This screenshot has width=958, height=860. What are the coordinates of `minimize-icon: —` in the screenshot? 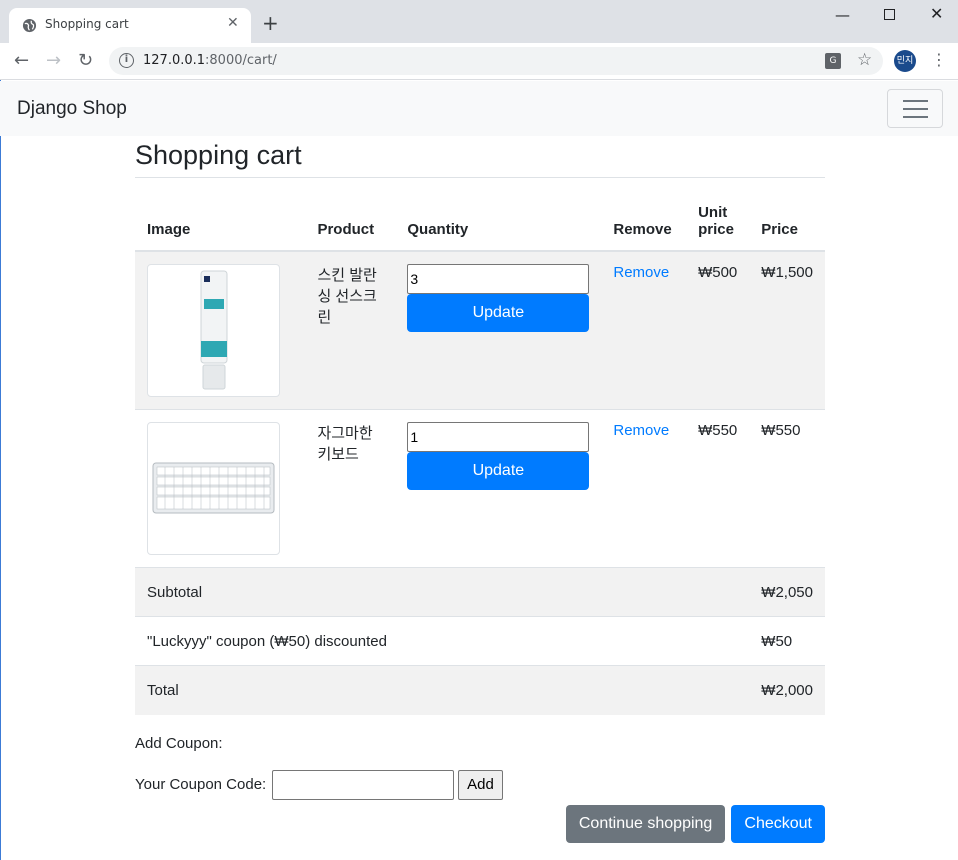 It's located at (842, 15).